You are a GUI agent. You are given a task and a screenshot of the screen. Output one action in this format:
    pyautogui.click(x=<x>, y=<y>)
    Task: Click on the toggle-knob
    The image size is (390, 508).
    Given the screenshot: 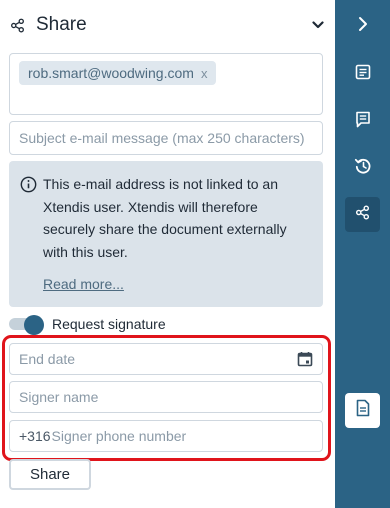 What is the action you would take?
    pyautogui.click(x=34, y=325)
    